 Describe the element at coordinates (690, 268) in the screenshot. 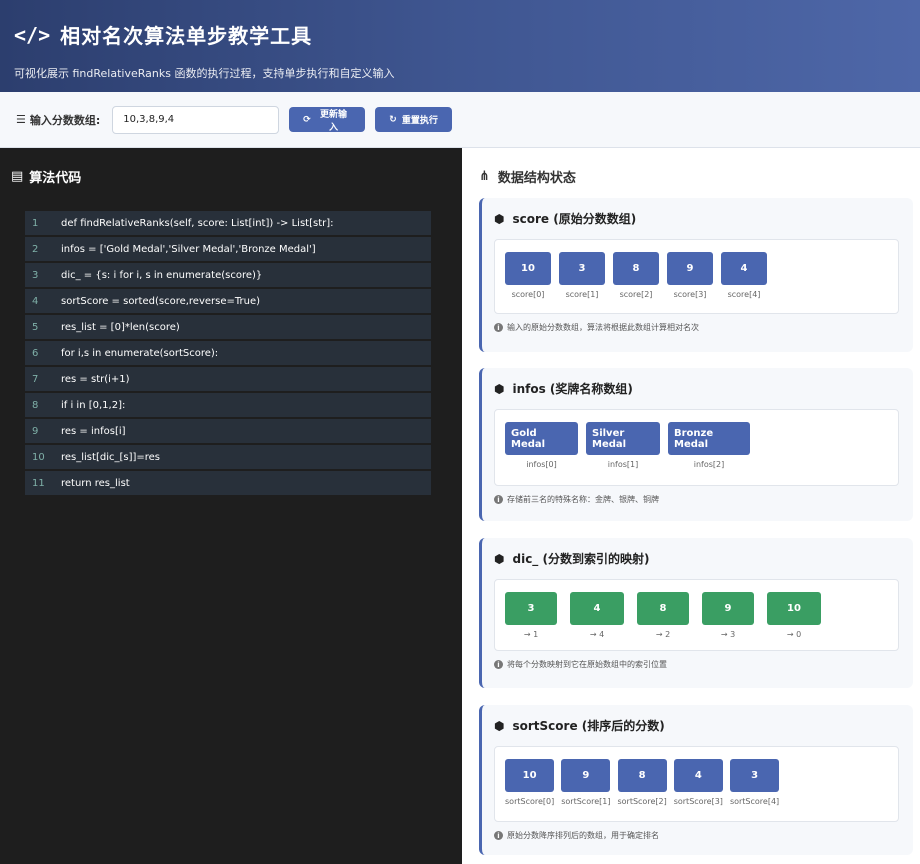

I see `score-value-cell: 9` at that location.